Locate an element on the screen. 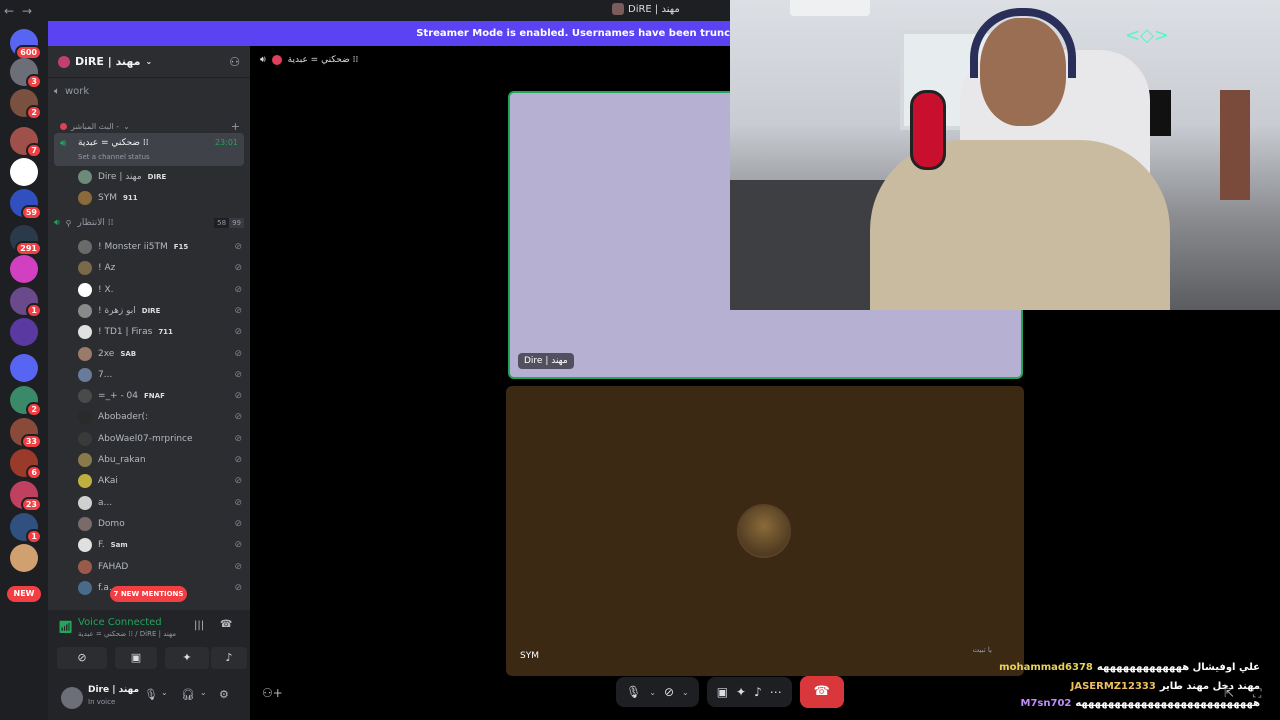  add-channel-icon: + is located at coordinates (235, 126).